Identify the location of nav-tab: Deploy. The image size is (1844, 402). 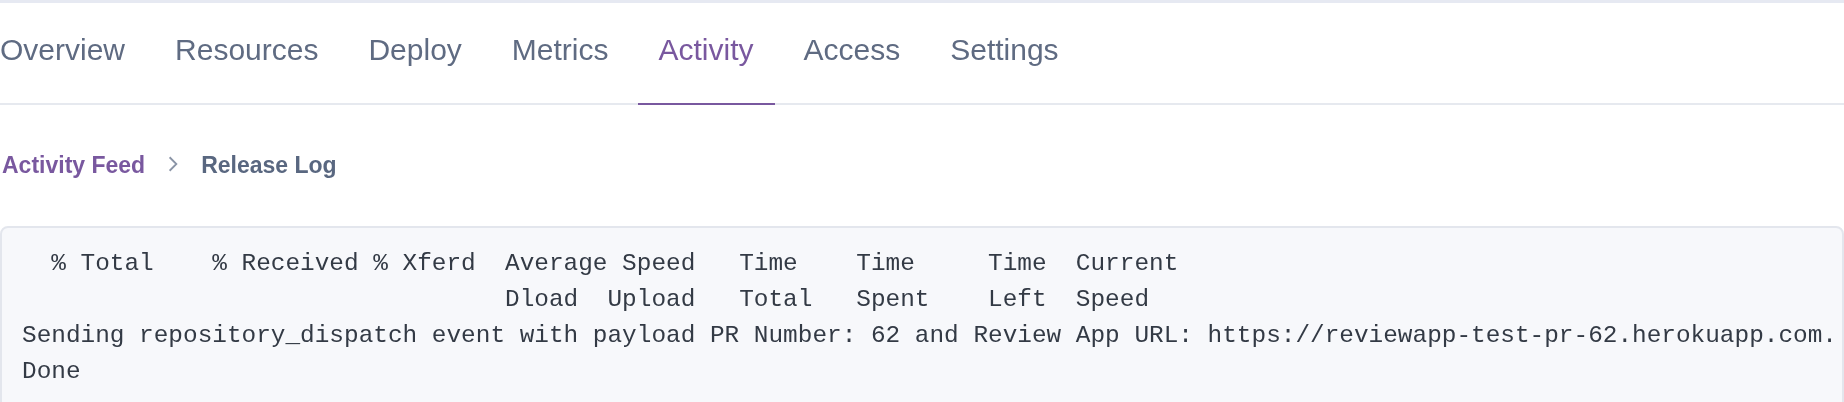
(415, 54).